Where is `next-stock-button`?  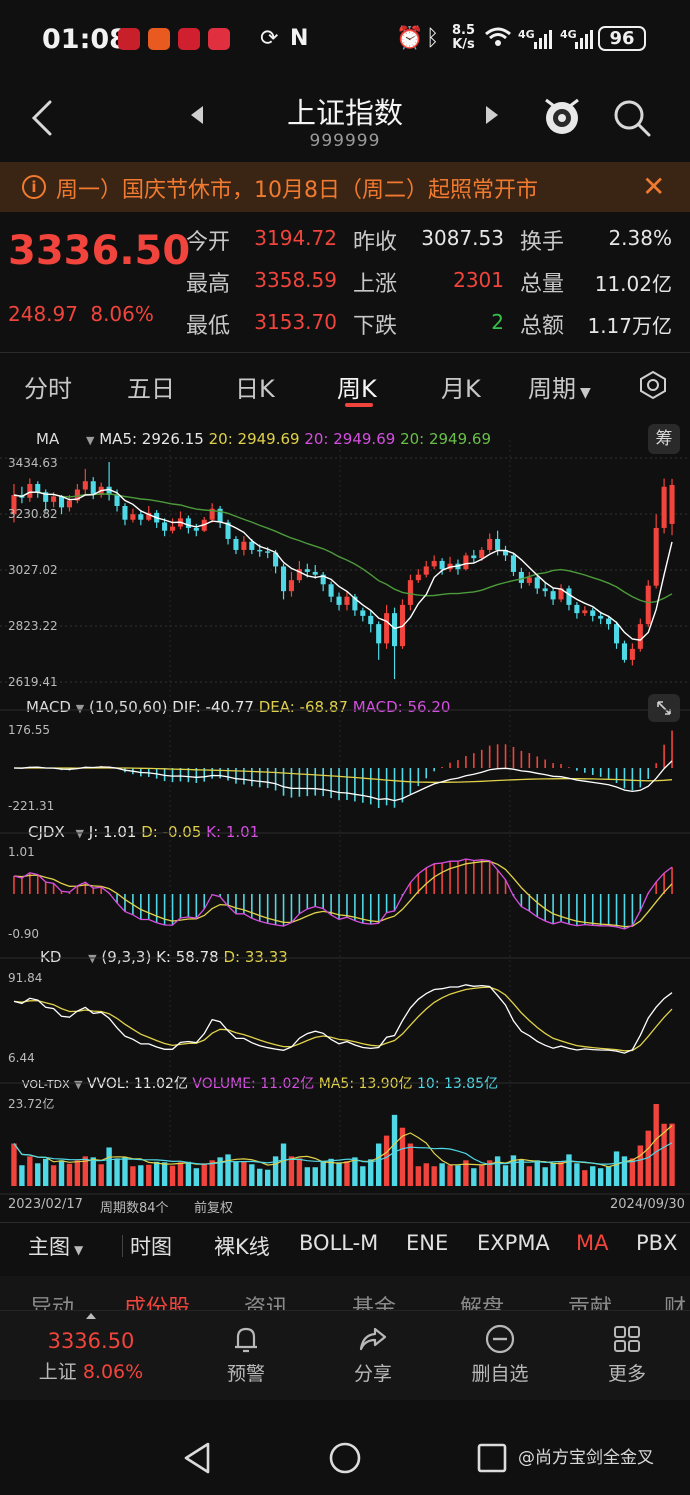 next-stock-button is located at coordinates (492, 115).